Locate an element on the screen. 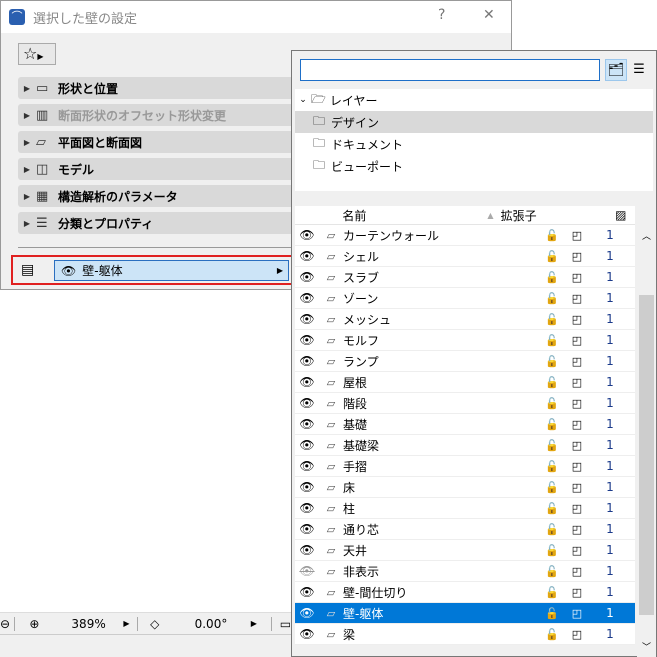 This screenshot has width=657, height=657. table-row: 👁 ▱ 基礎梁 🔓 ◰ 1 is located at coordinates (465, 445).